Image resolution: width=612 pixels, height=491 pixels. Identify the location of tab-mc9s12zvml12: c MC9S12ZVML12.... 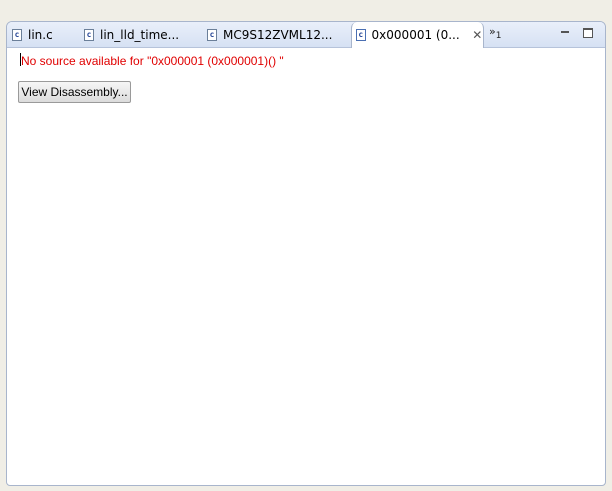
(269, 34).